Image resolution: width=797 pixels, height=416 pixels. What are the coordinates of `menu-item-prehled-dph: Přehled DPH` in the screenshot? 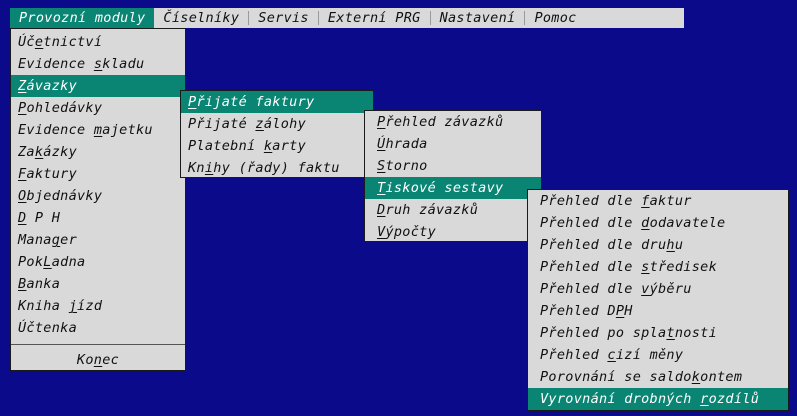 It's located at (658, 311).